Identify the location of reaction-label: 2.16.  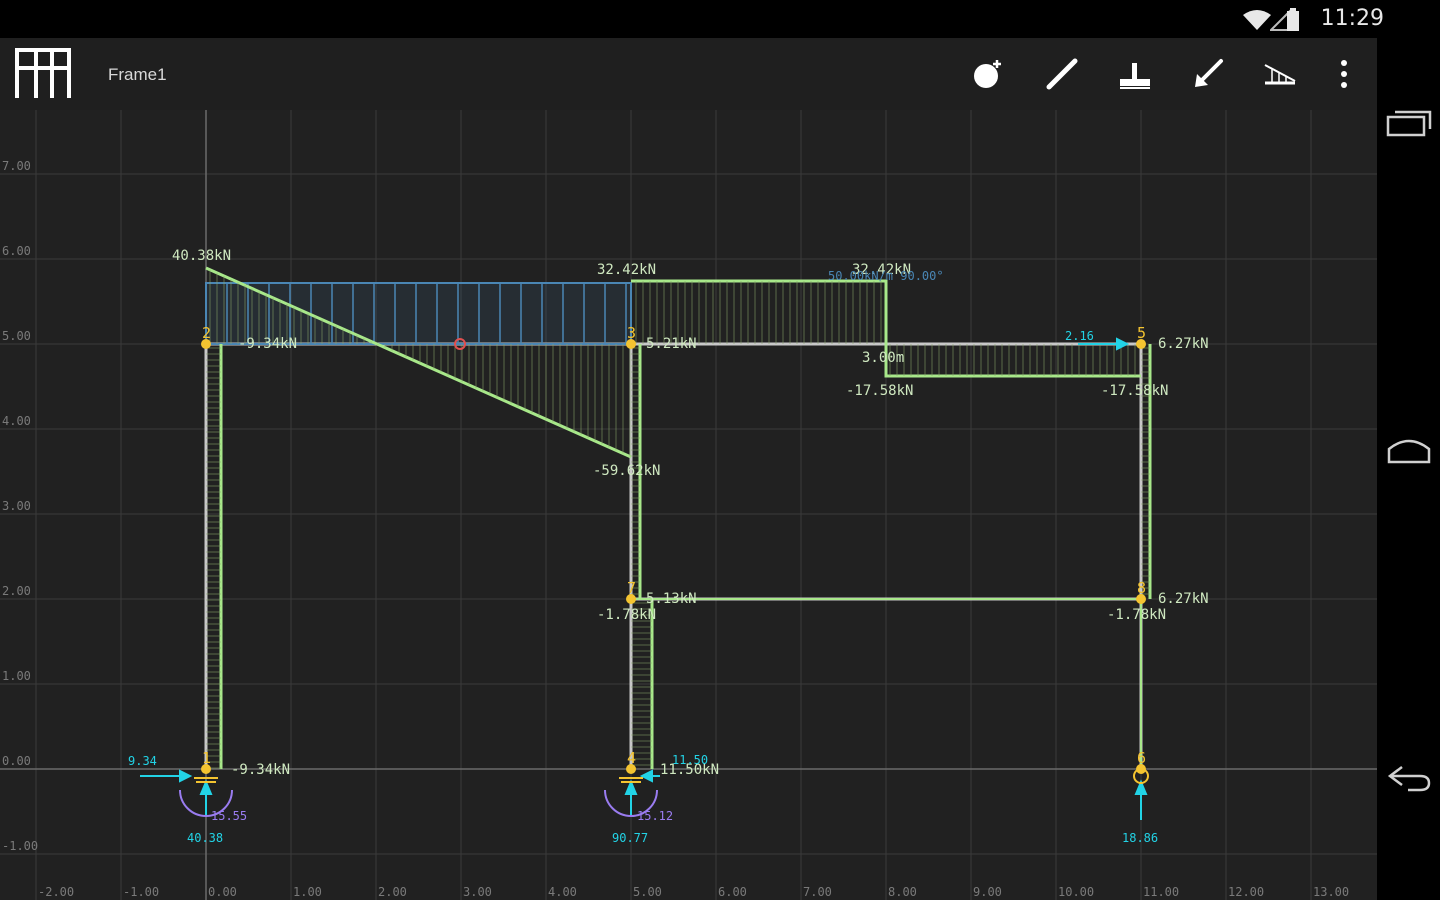
(1079, 336).